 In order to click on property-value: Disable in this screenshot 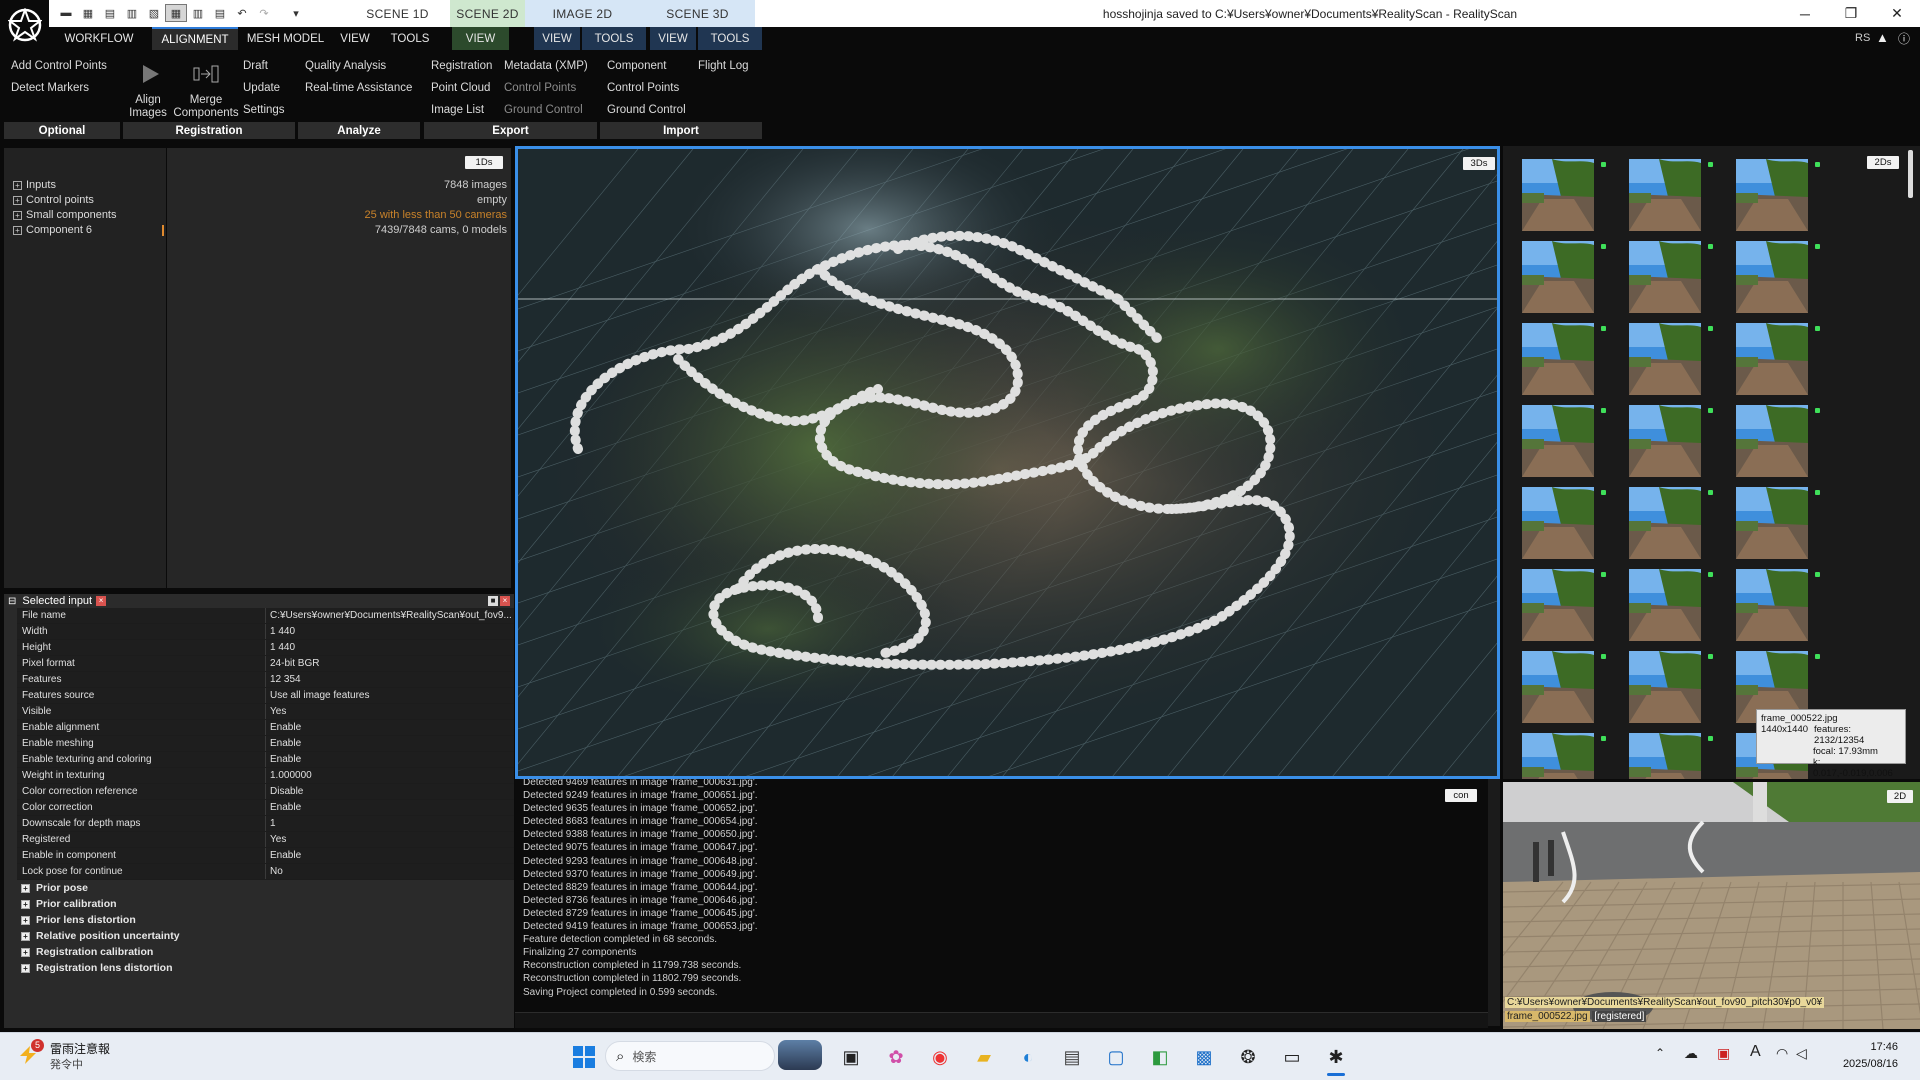, I will do `click(390, 791)`.